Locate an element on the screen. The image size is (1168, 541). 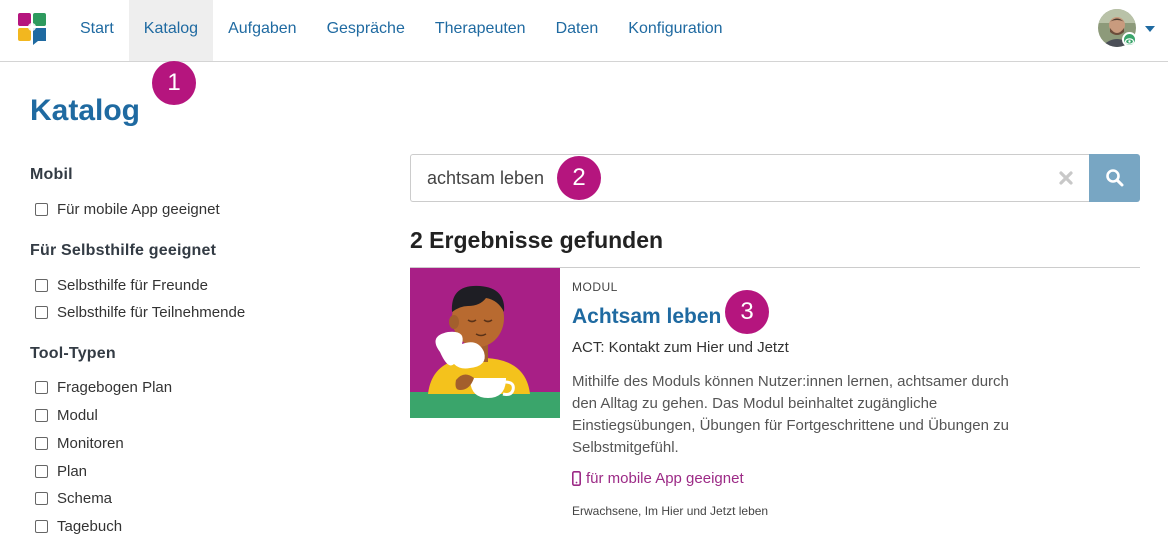
result-subtitle: ACT: Kontakt zum Hier und Jetzt is located at coordinates (680, 347).